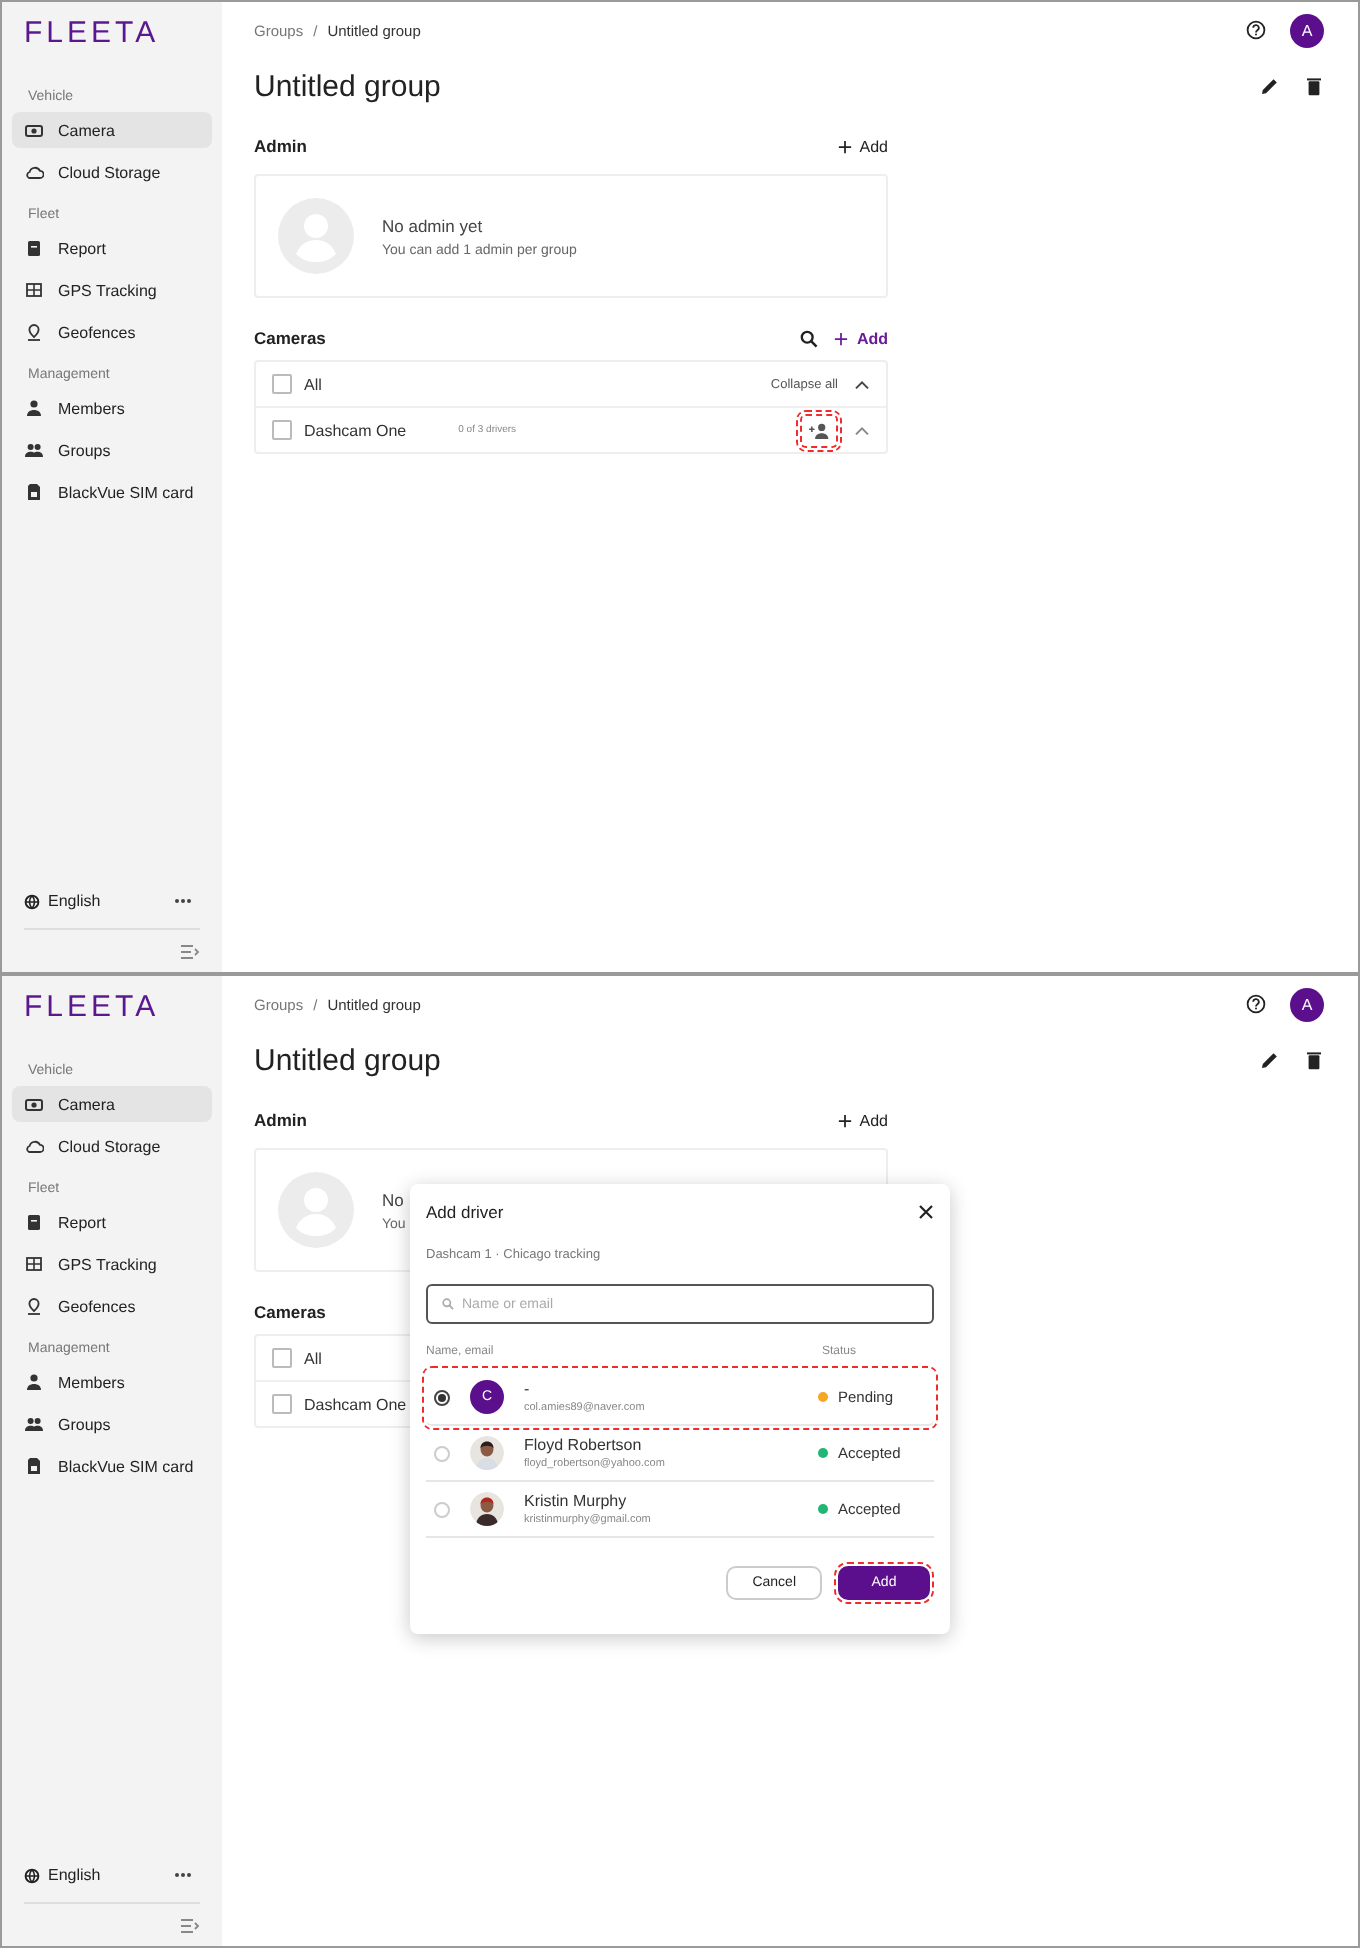 Image resolution: width=1360 pixels, height=1948 pixels. I want to click on dialog-title: Add driver, so click(465, 1212).